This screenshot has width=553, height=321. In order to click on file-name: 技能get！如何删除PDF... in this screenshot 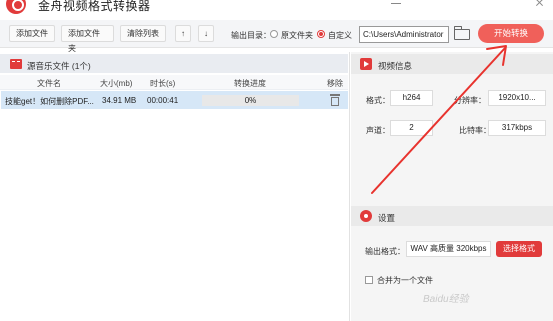, I will do `click(49, 101)`.